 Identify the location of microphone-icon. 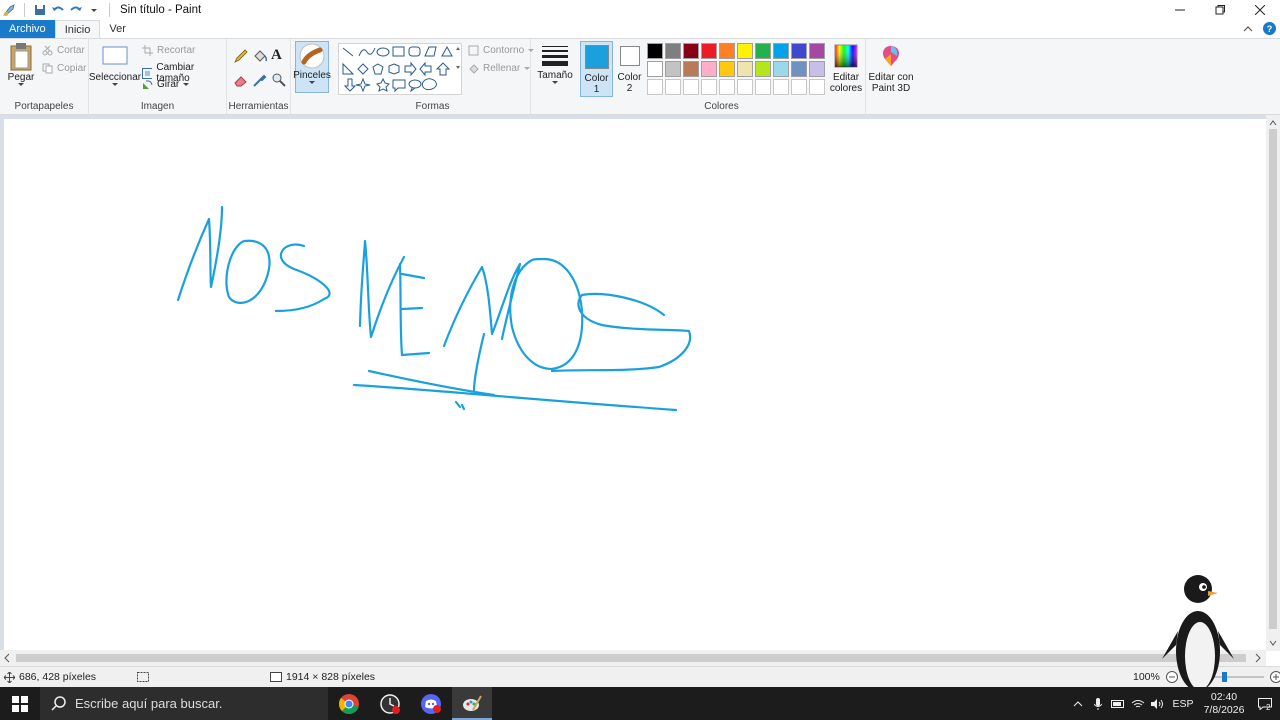
(1098, 703).